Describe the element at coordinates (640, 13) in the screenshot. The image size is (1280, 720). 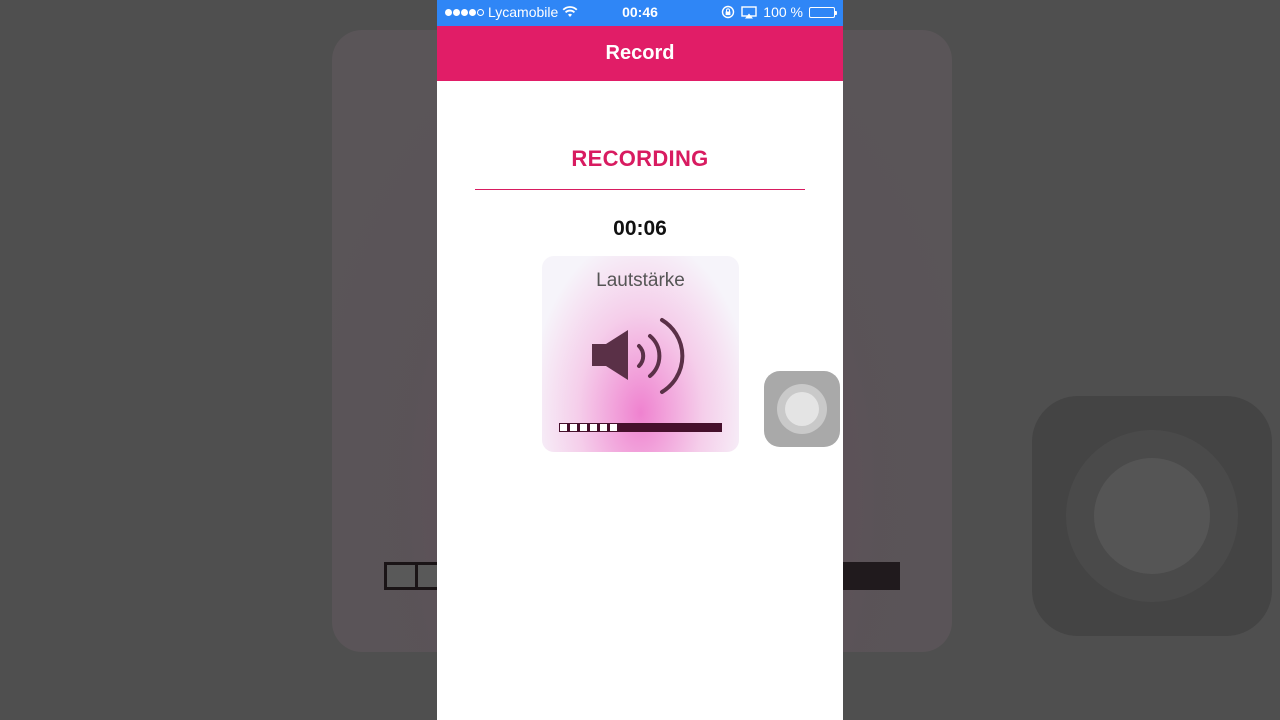
I see `status-bar: Lycamobile 00:46 100 %` at that location.